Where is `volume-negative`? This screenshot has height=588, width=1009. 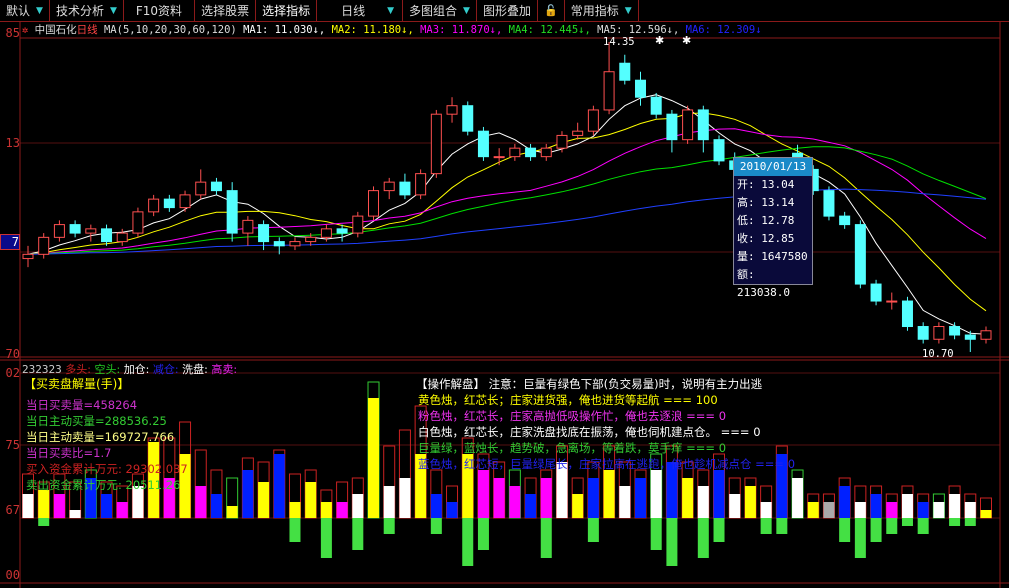 volume-negative is located at coordinates (923, 526).